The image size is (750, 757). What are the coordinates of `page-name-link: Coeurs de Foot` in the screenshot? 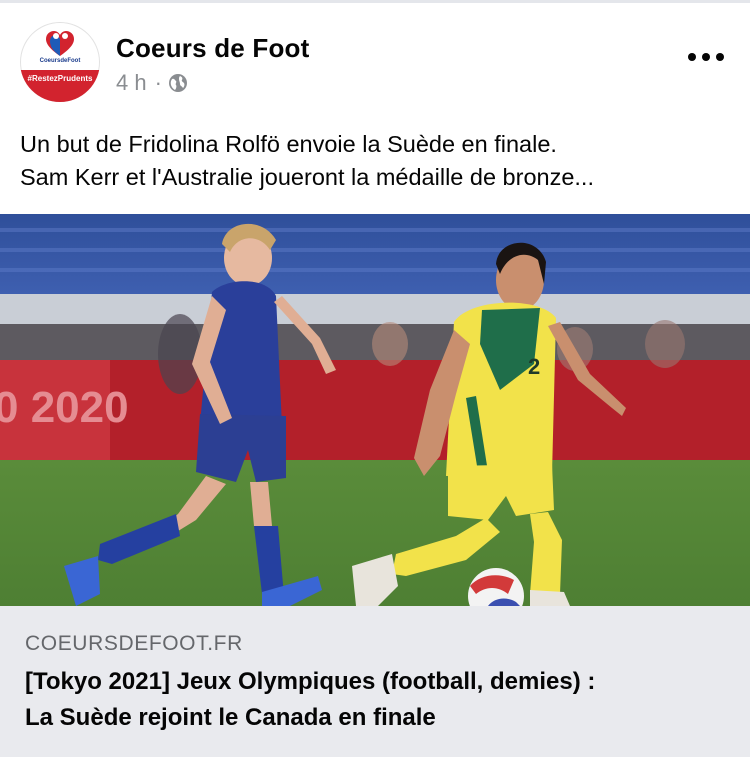 It's located at (212, 48).